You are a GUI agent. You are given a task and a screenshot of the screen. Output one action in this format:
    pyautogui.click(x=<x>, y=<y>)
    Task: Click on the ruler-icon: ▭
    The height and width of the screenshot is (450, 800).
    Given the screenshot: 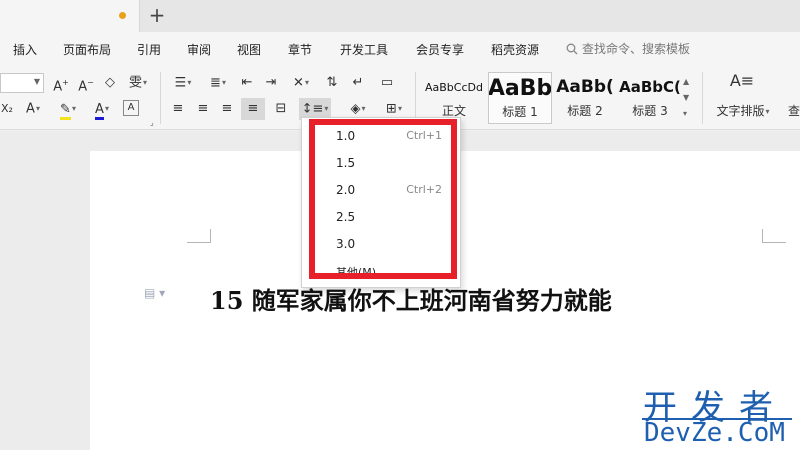 What is the action you would take?
    pyautogui.click(x=387, y=83)
    